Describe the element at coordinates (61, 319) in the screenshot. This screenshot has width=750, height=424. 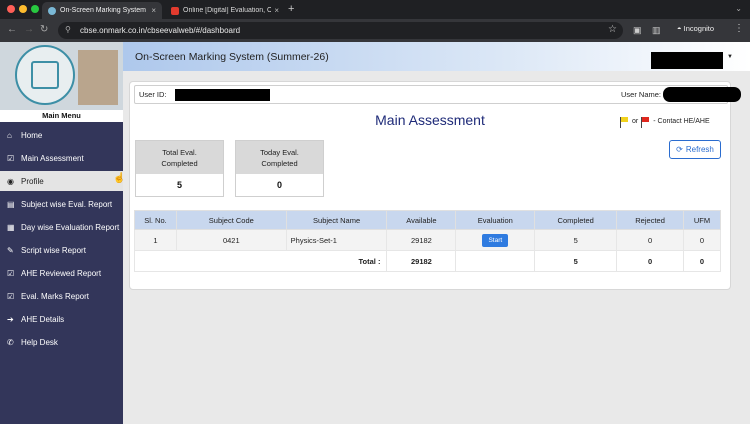
I see `sidebar-item-ahe-details: ➔ AHE Details` at that location.